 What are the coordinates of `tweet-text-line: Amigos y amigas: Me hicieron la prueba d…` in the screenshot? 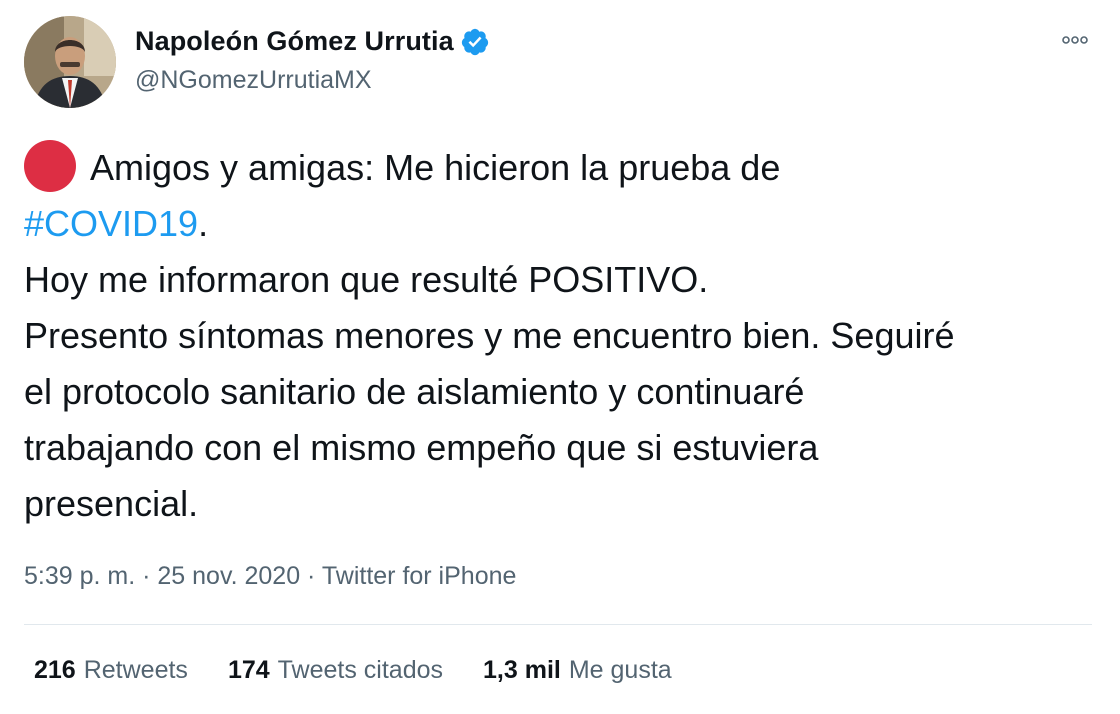 It's located at (435, 167).